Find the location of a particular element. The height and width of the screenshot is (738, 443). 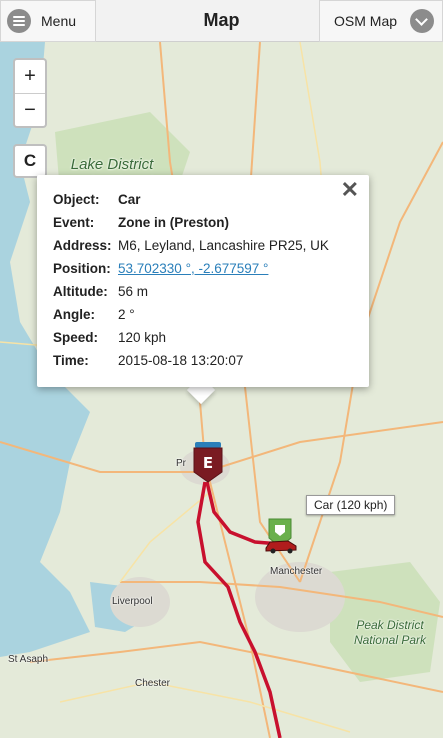

zoom-in-button: + is located at coordinates (30, 76).